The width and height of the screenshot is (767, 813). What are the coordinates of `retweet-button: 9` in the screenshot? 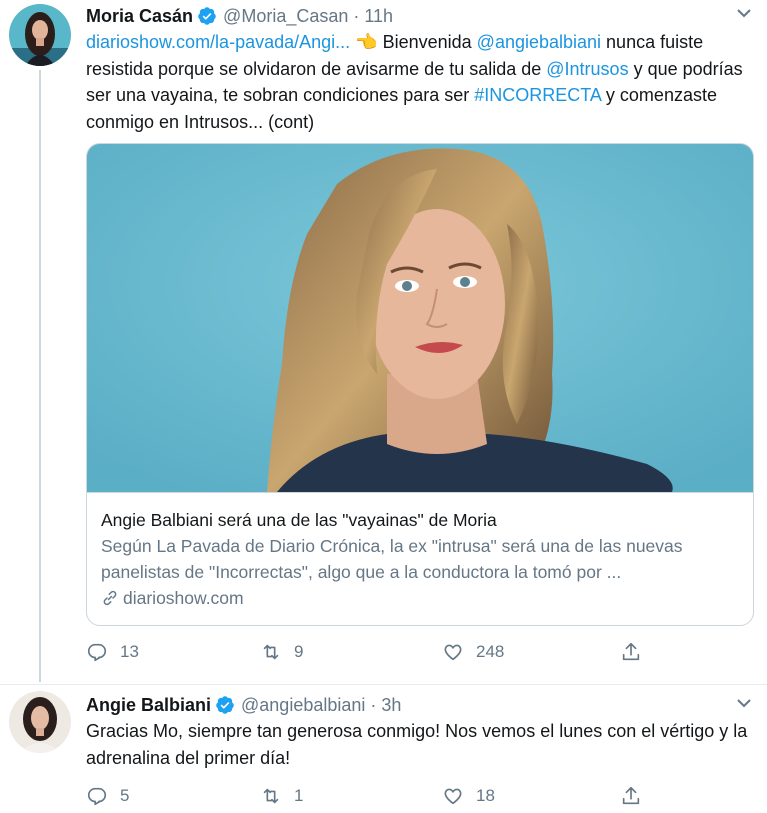 It's located at (281, 652).